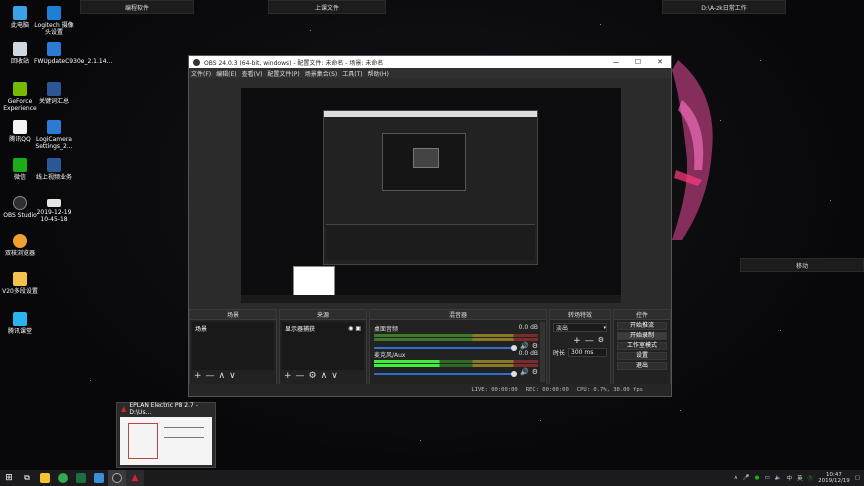 The width and height of the screenshot is (864, 486). Describe the element at coordinates (660, 62) in the screenshot. I see `close-button: ✕` at that location.